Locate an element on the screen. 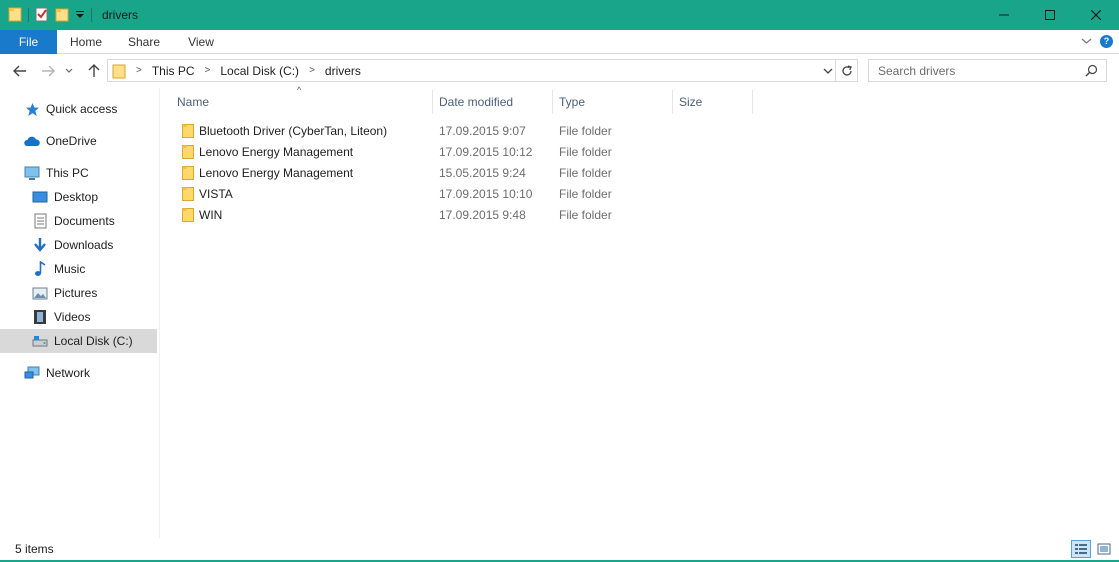 This screenshot has height=562, width=1119. new-folder-icon is located at coordinates (62, 15).